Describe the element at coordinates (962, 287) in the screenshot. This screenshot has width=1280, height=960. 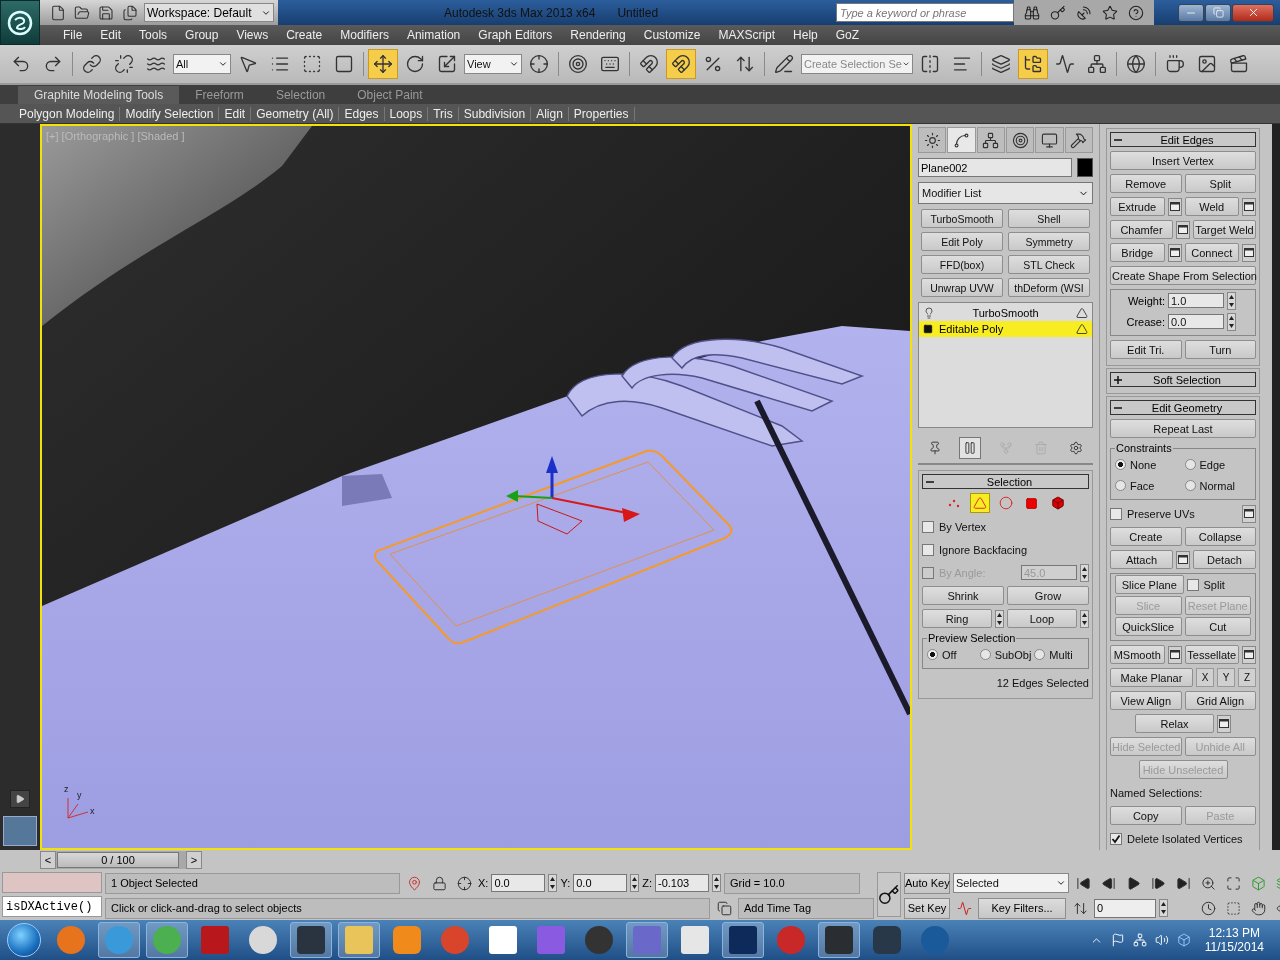
I see `modifier-button: Unwrap UVW` at that location.